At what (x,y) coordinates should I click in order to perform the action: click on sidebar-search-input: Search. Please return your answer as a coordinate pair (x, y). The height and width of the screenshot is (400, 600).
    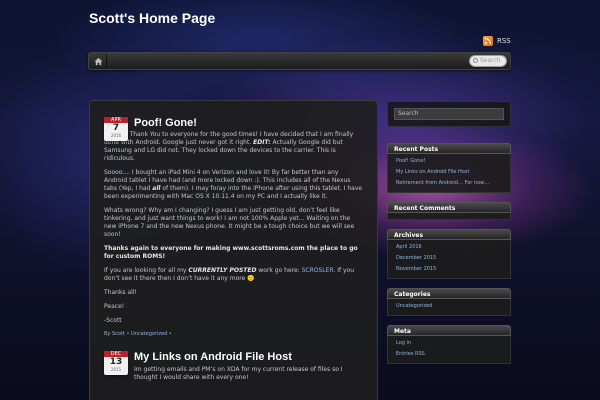
    Looking at the image, I should click on (449, 114).